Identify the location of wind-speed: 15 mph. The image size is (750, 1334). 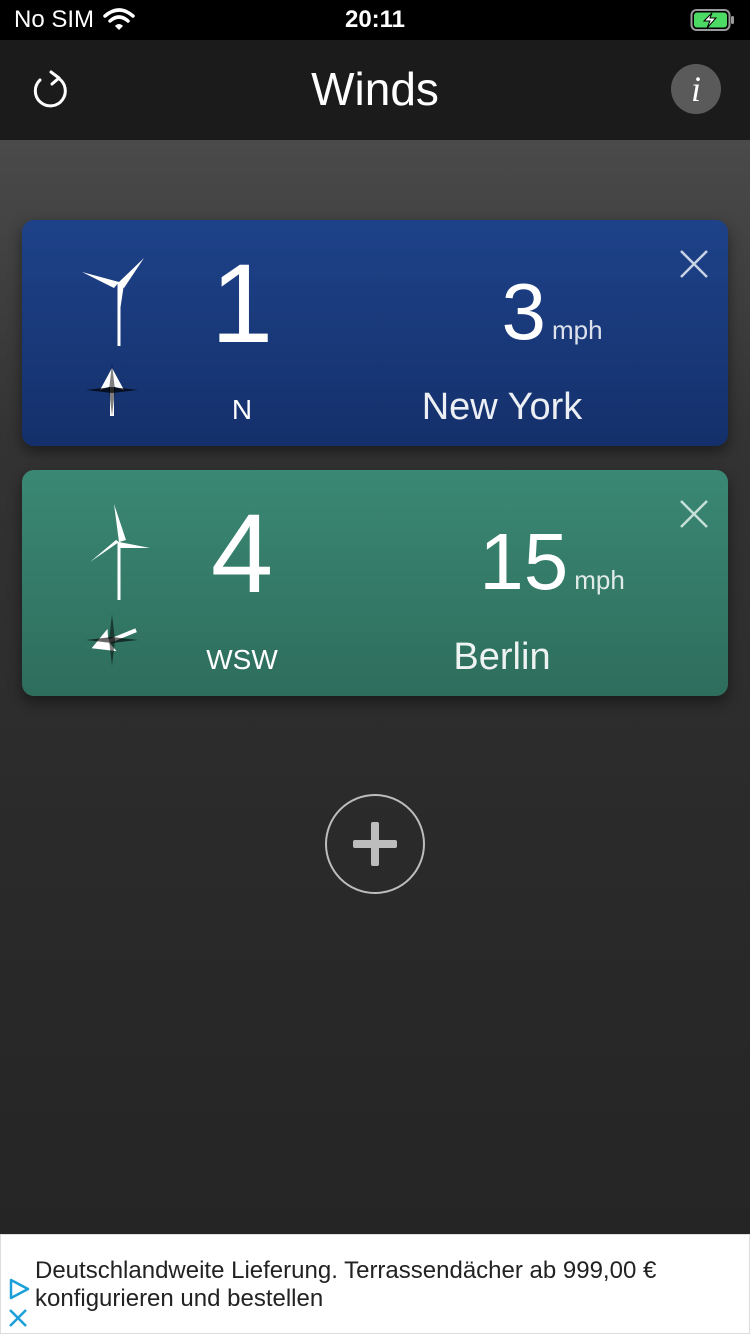
(552, 562).